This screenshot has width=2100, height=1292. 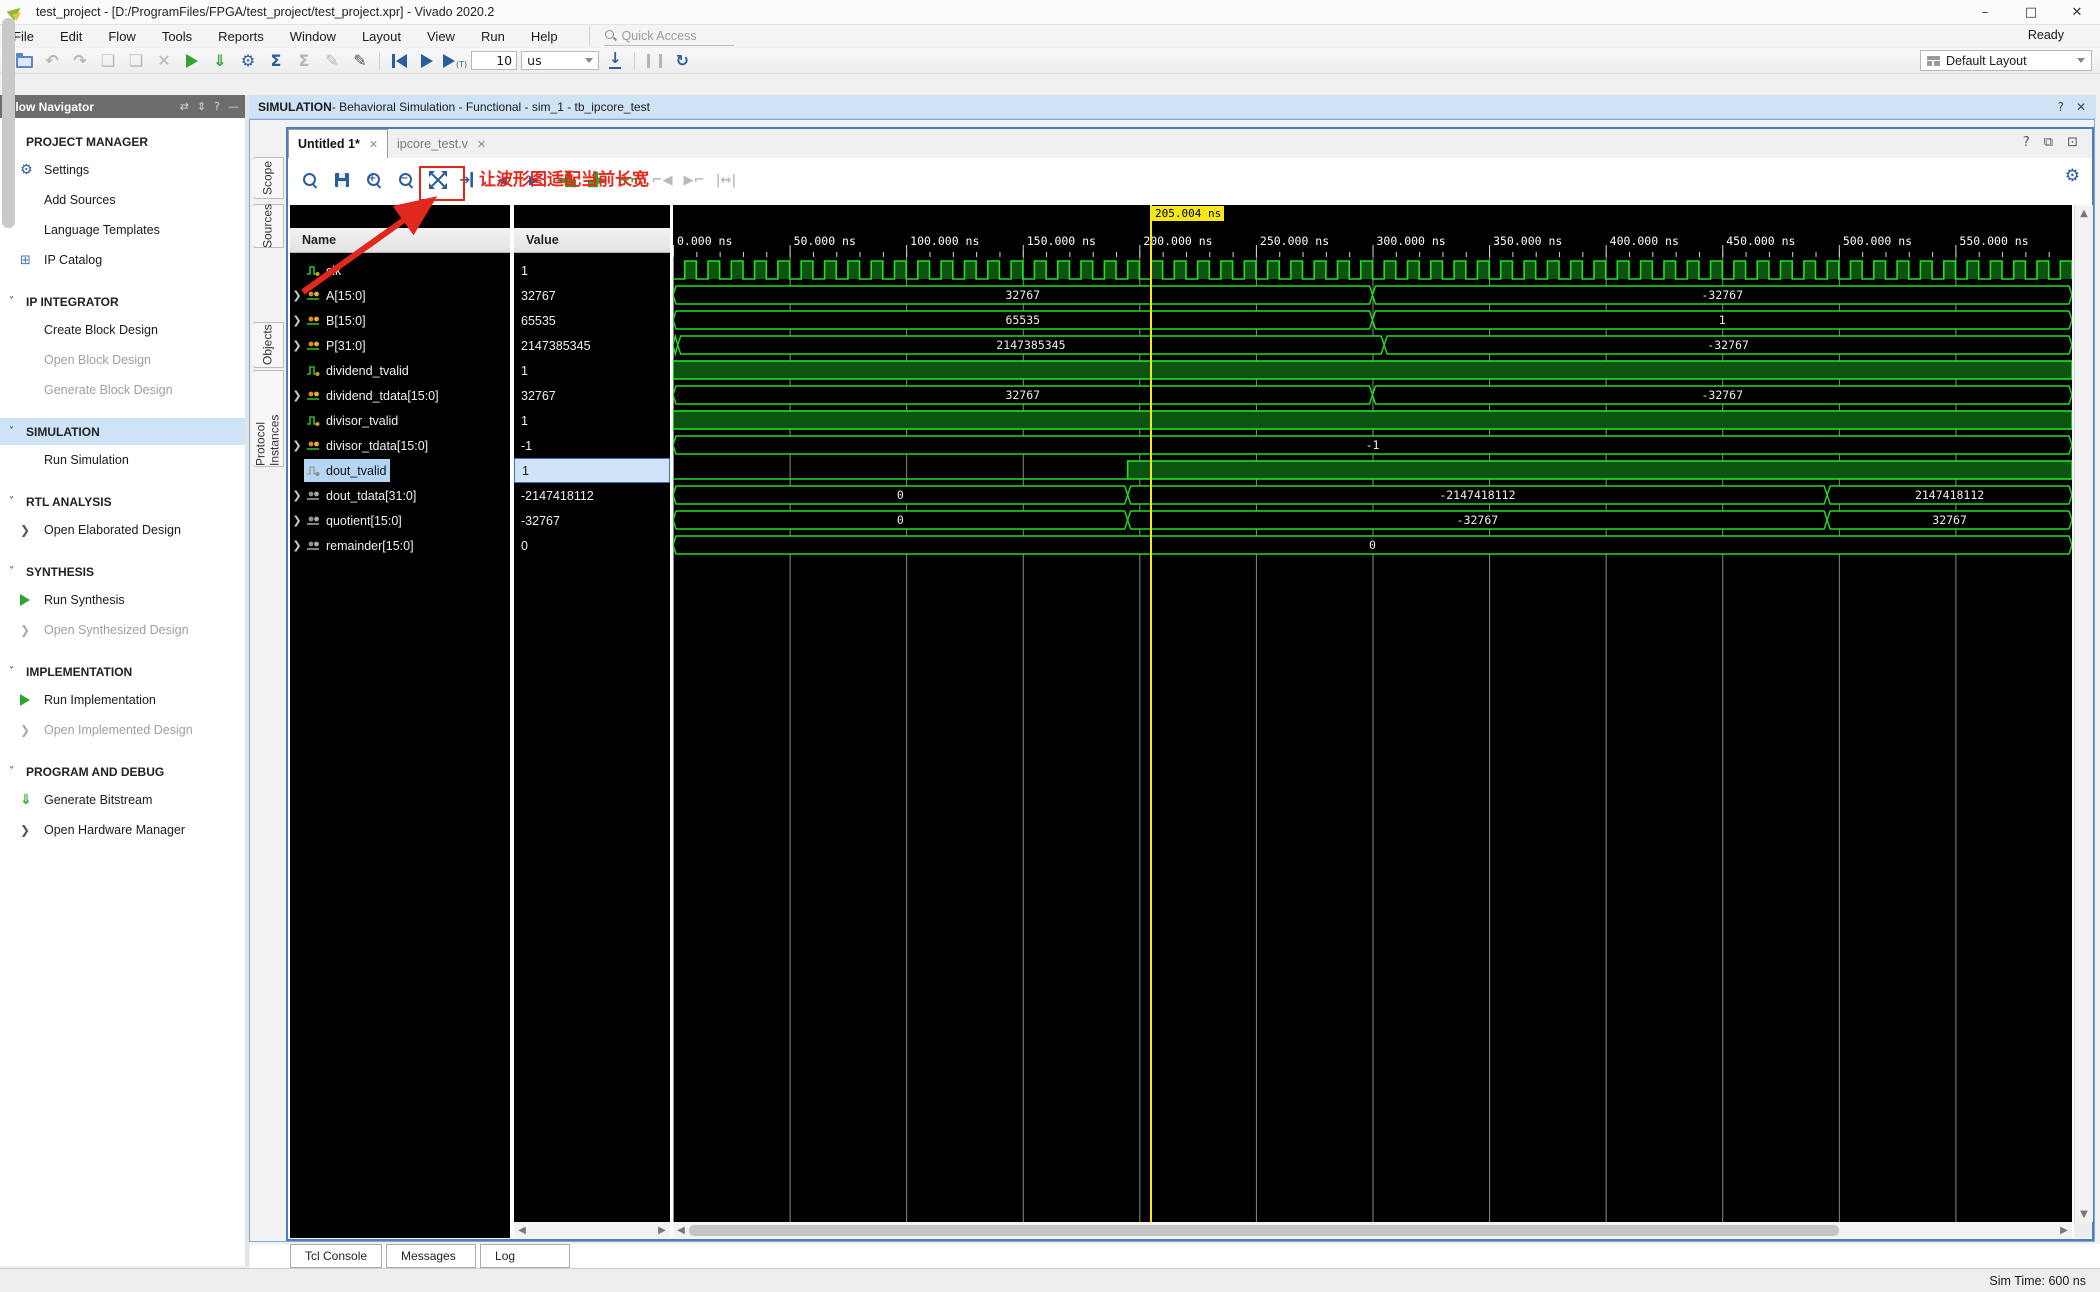 What do you see at coordinates (122, 700) in the screenshot?
I see `sidebar-item-run-implementation: Run Implementation` at bounding box center [122, 700].